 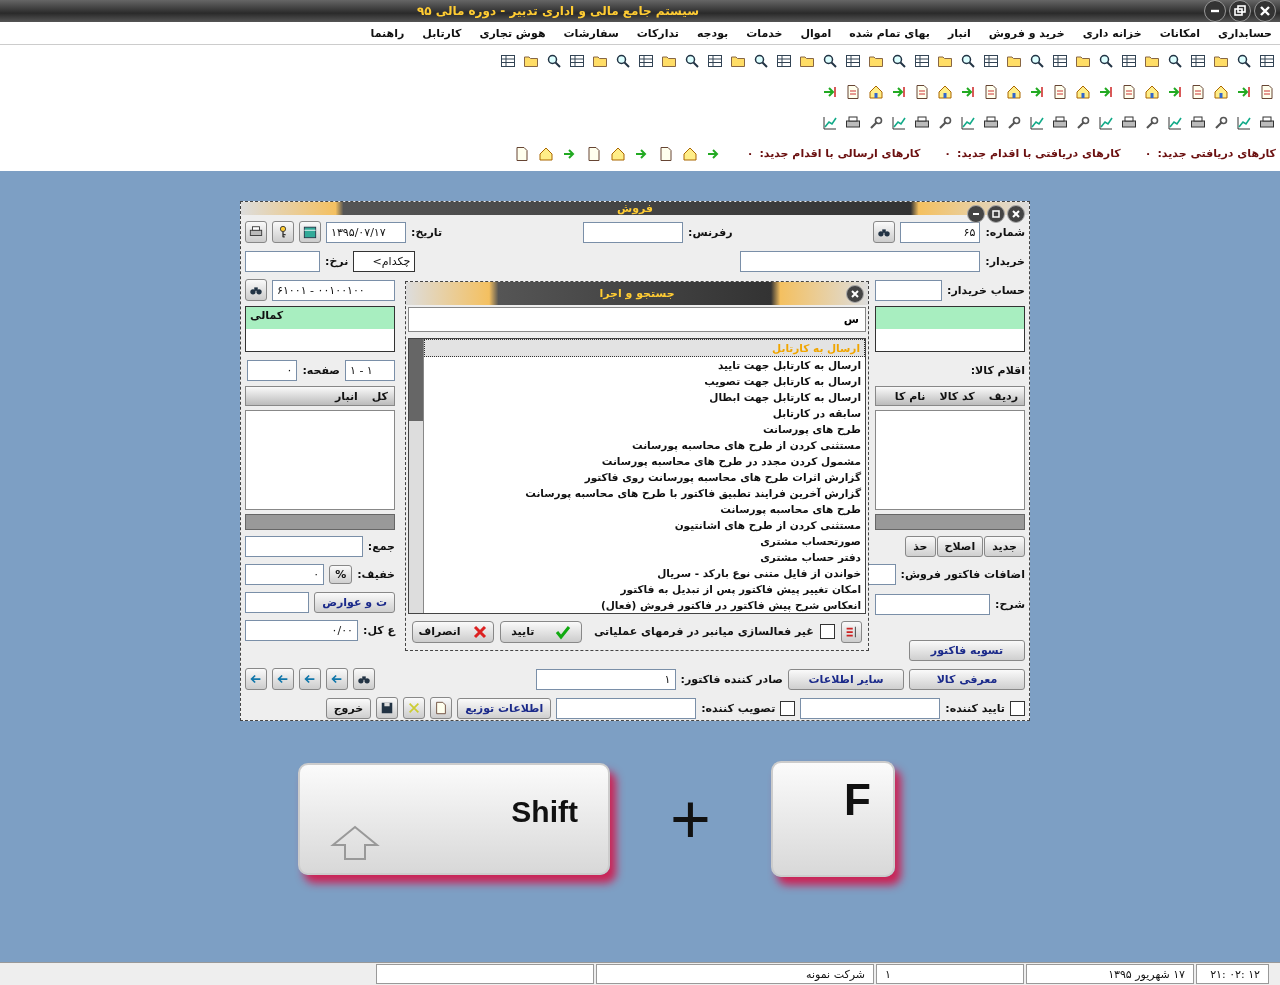 What do you see at coordinates (644, 508) in the screenshot?
I see `command-item: طرح های محاسبه پورسانت` at bounding box center [644, 508].